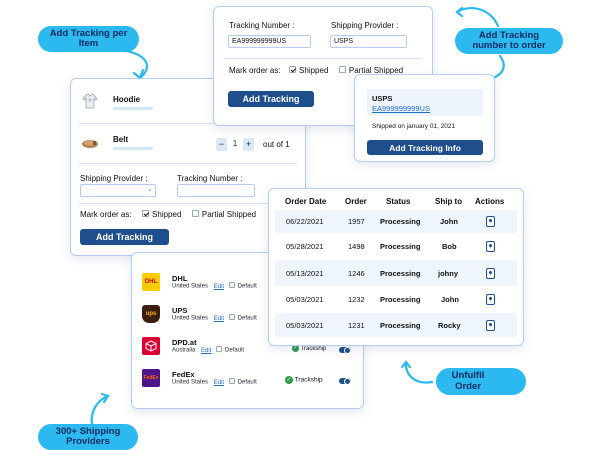 Image resolution: width=600 pixels, height=450 pixels. What do you see at coordinates (151, 314) in the screenshot?
I see `ups-logo: ups` at bounding box center [151, 314].